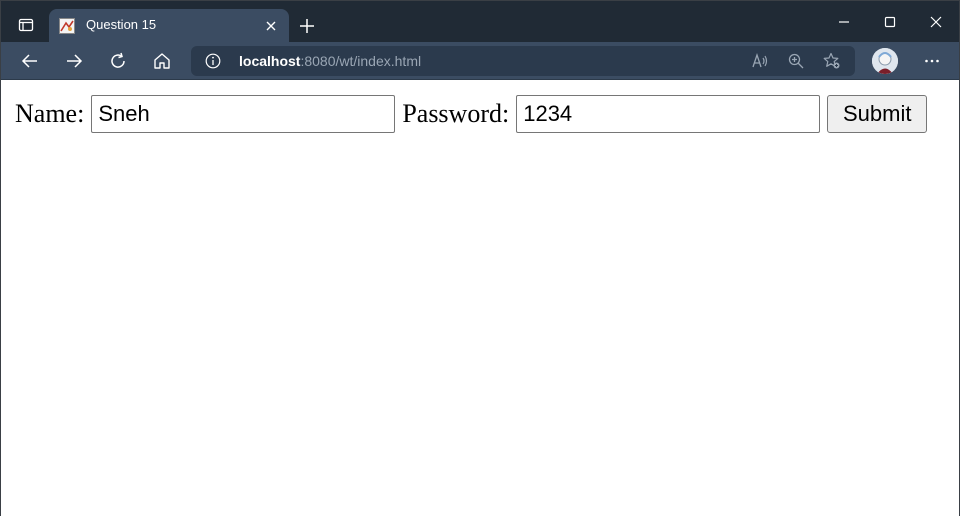 This screenshot has width=960, height=516. I want to click on tab-actions-button, so click(26, 25).